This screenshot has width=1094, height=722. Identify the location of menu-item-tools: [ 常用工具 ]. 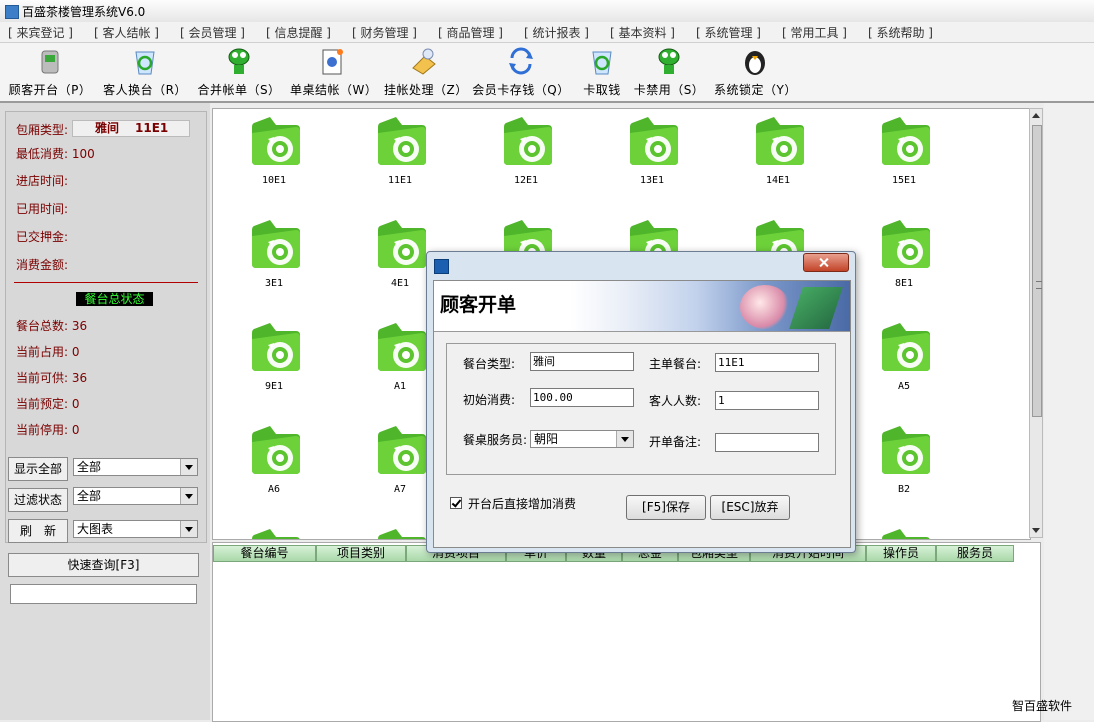
(814, 32).